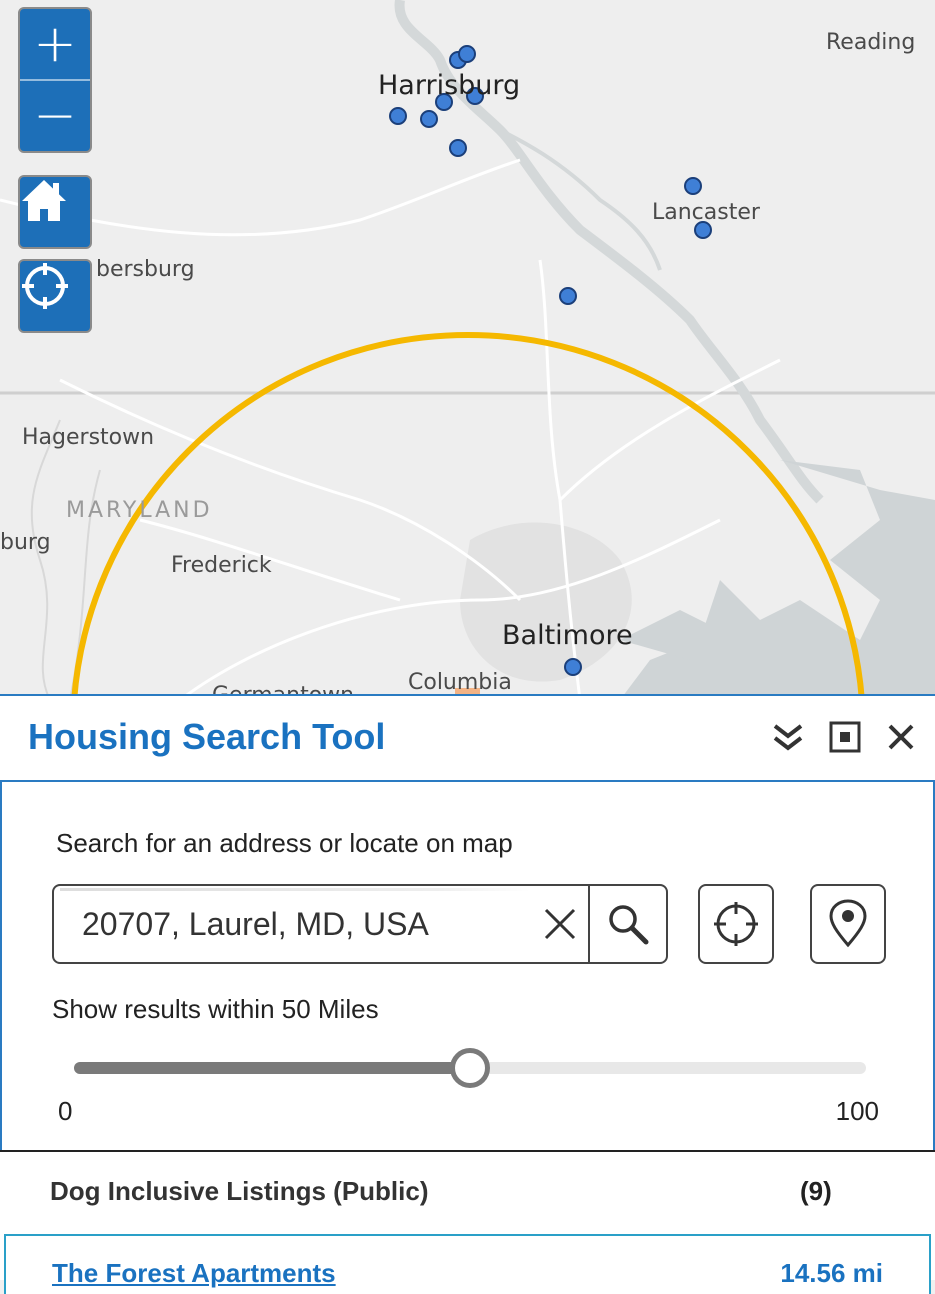 Image resolution: width=935 pixels, height=1294 pixels. What do you see at coordinates (215, 1009) in the screenshot?
I see `radius-label: Show results within 50 Miles` at bounding box center [215, 1009].